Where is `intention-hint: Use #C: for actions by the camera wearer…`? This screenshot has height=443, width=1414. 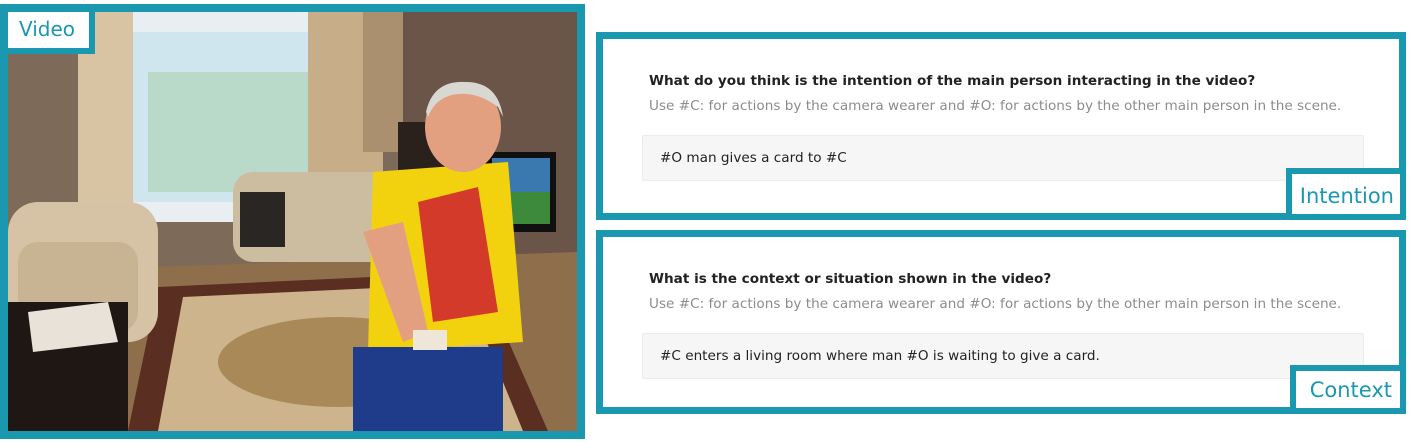
intention-hint: Use #C: for actions by the camera wearer… is located at coordinates (995, 106).